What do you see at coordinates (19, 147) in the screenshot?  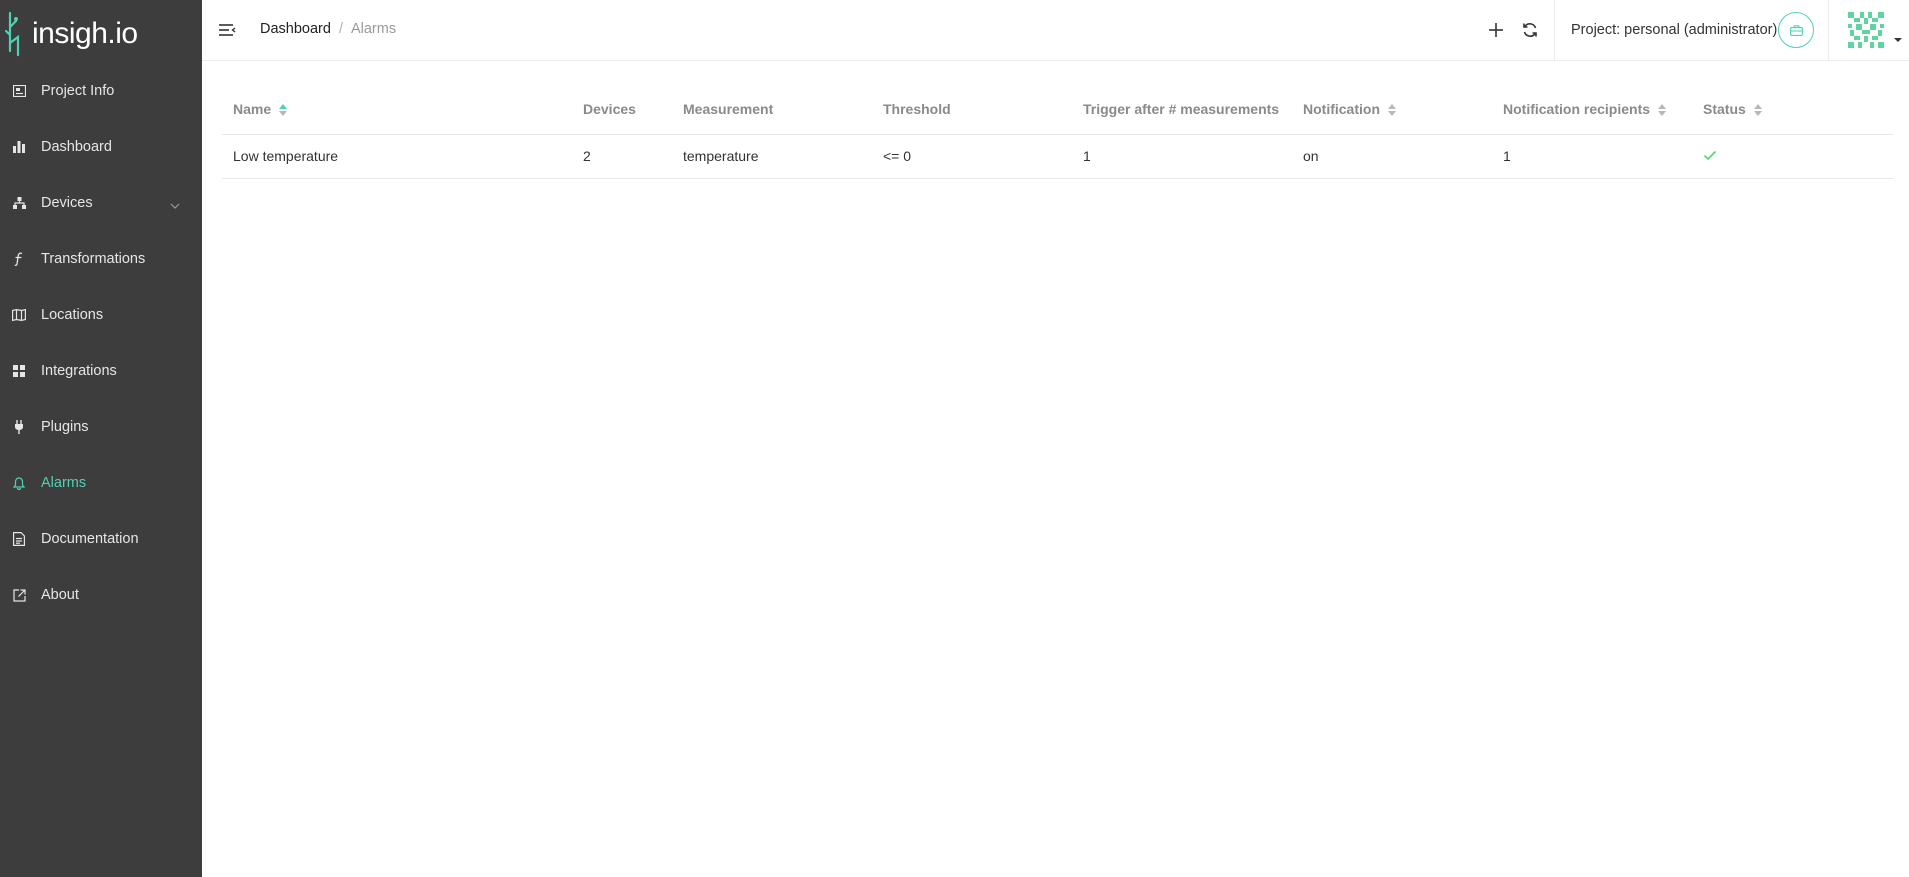 I see `bar-chart-icon` at bounding box center [19, 147].